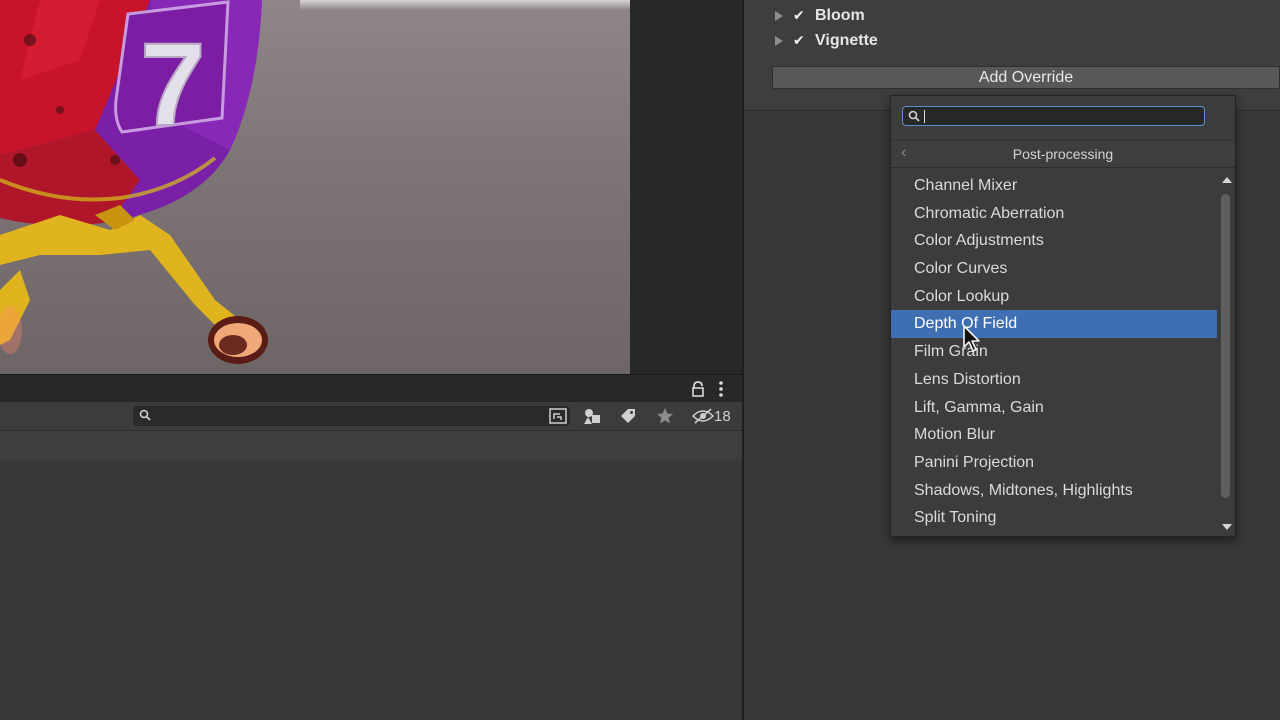 Image resolution: width=1280 pixels, height=720 pixels. What do you see at coordinates (1054, 241) in the screenshot?
I see `popup-item: Color Adjustments` at bounding box center [1054, 241].